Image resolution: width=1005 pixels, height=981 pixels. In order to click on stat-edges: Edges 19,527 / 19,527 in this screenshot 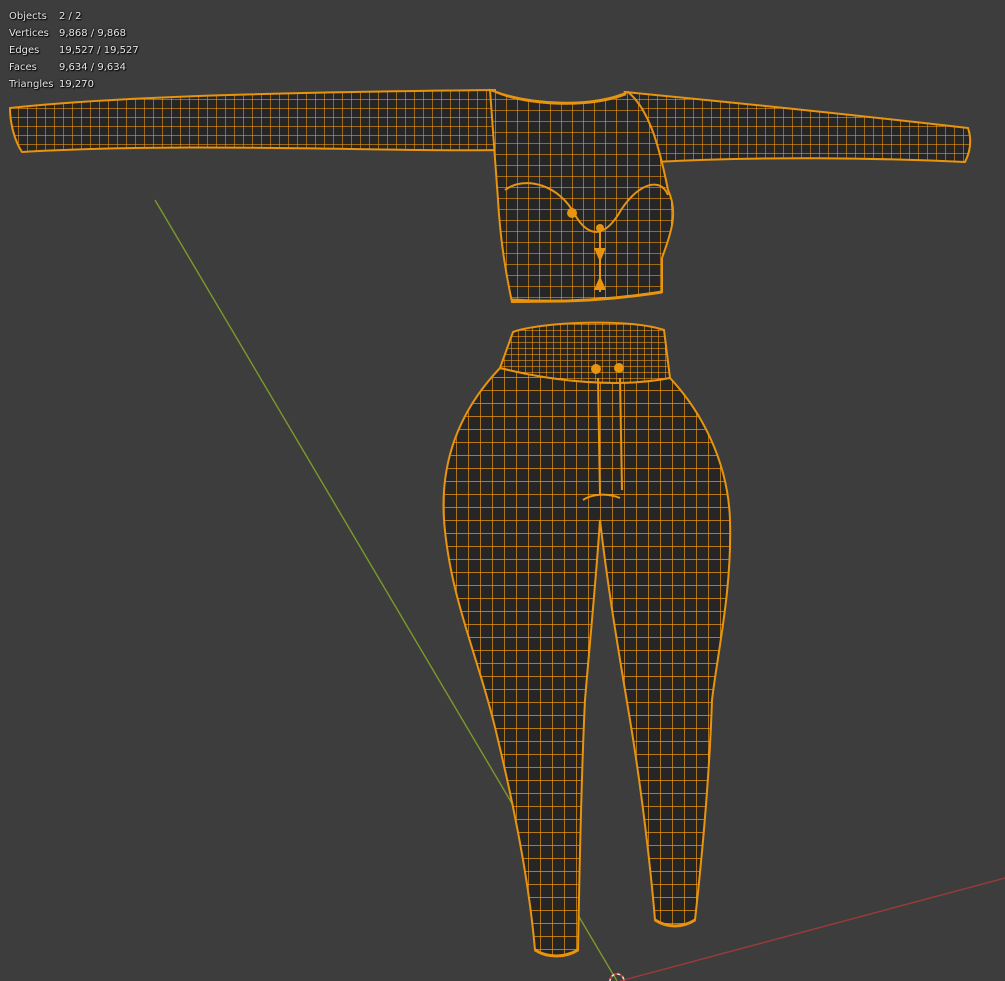, I will do `click(74, 50)`.